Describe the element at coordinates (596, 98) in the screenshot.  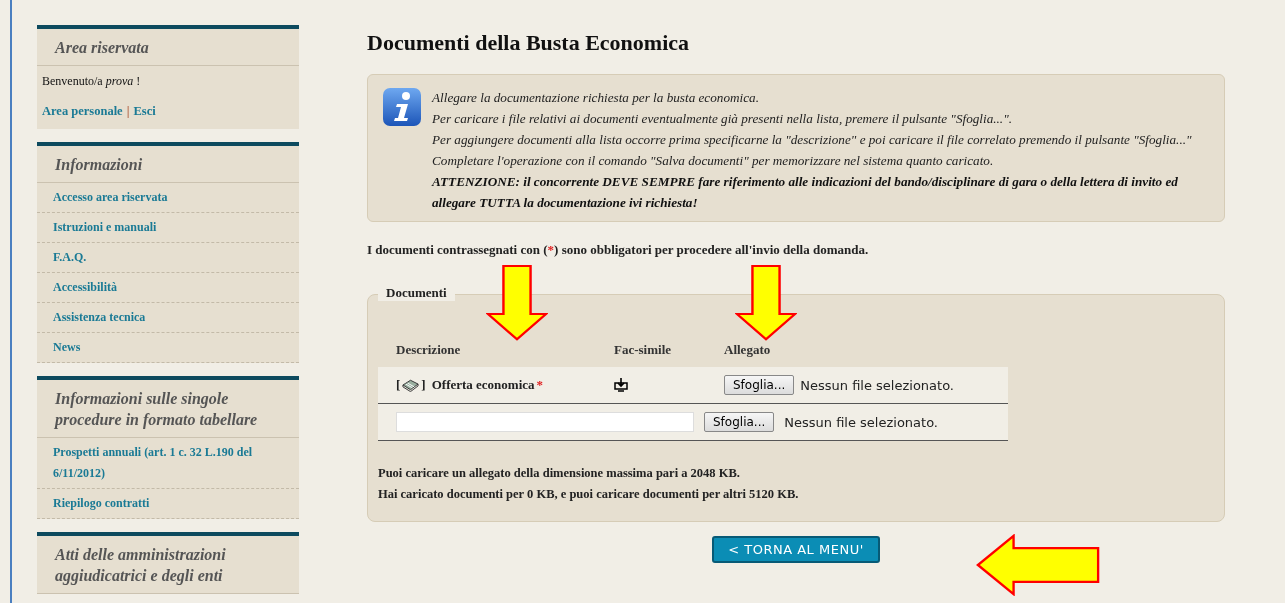
I see `info-text: Allegare la documentazione richiesta per la busta economica.` at that location.